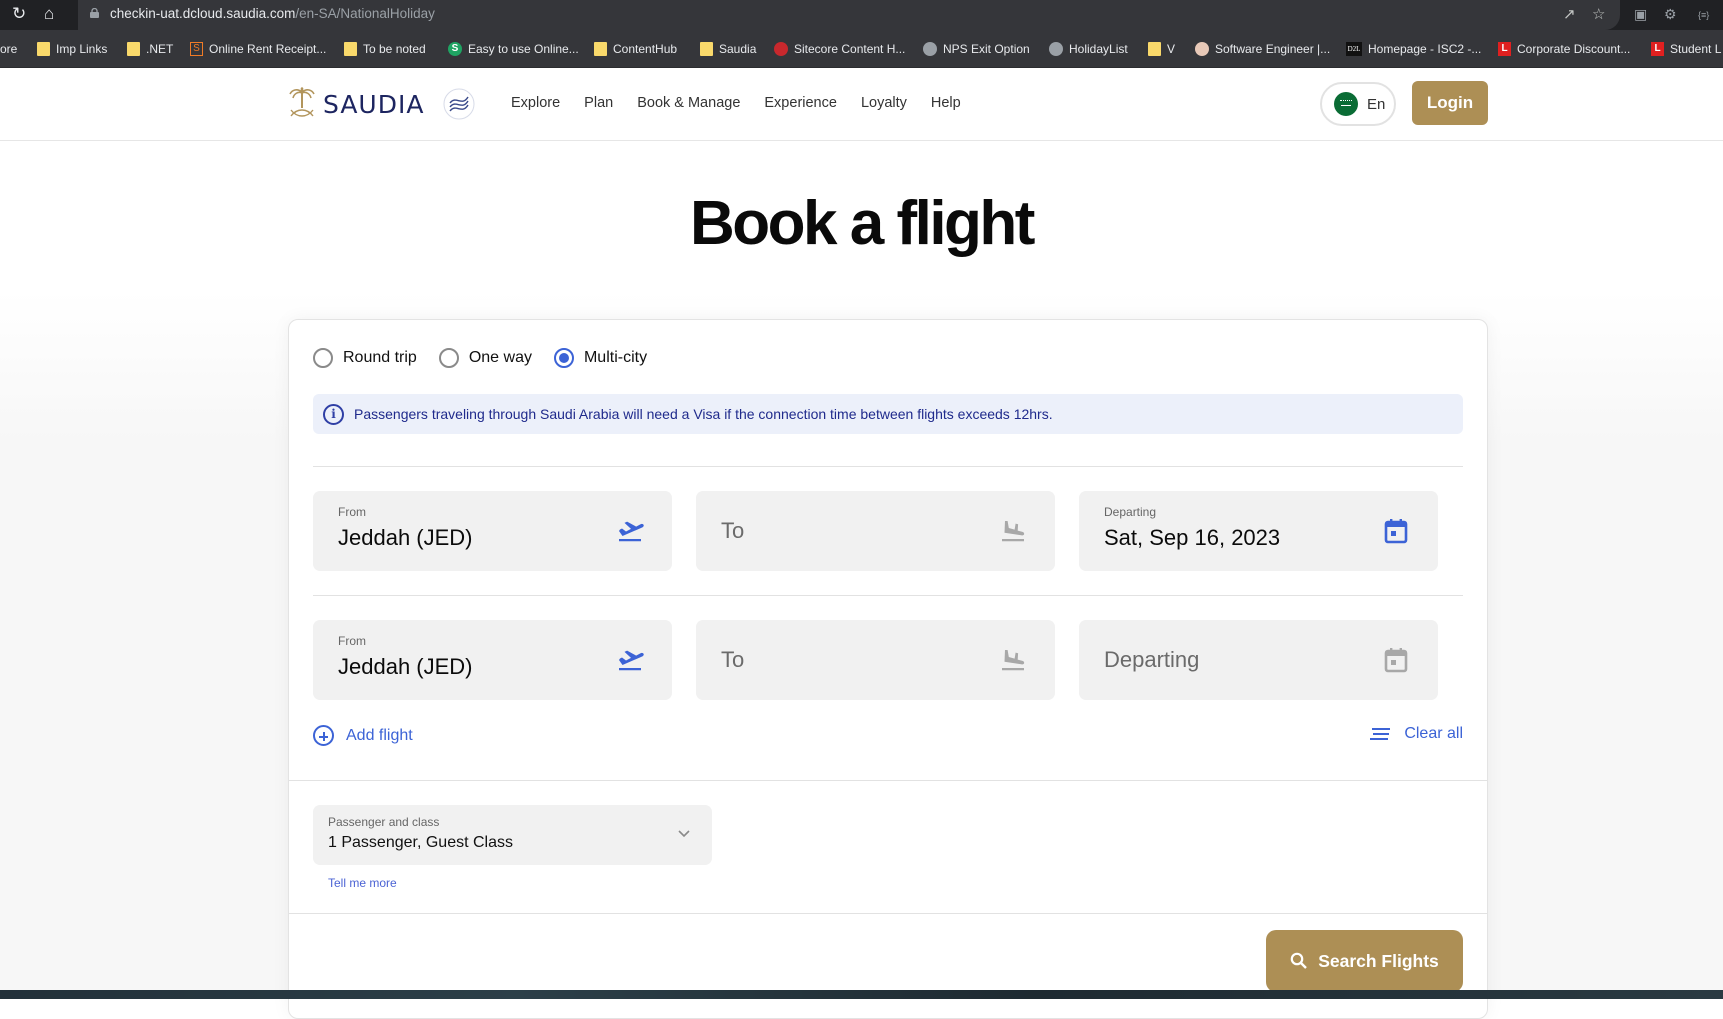 This screenshot has height=1019, width=1723. I want to click on bookmark-item: ContentHub, so click(635, 49).